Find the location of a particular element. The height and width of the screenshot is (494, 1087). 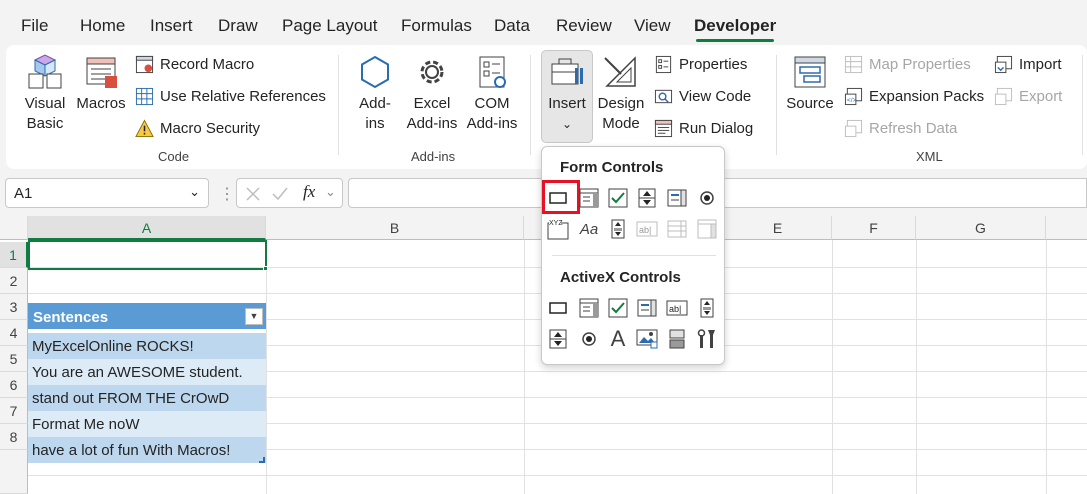

visual-basic-button: Visual Basic is located at coordinates (45, 93).